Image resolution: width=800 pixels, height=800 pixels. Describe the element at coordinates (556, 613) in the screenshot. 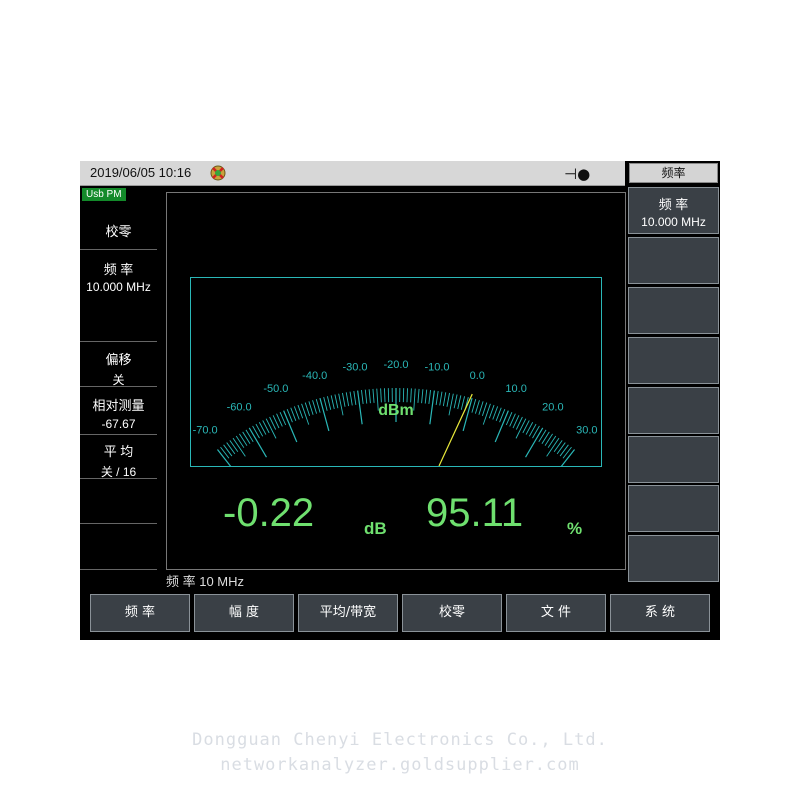

I see `menu-file-button: 文 件` at that location.